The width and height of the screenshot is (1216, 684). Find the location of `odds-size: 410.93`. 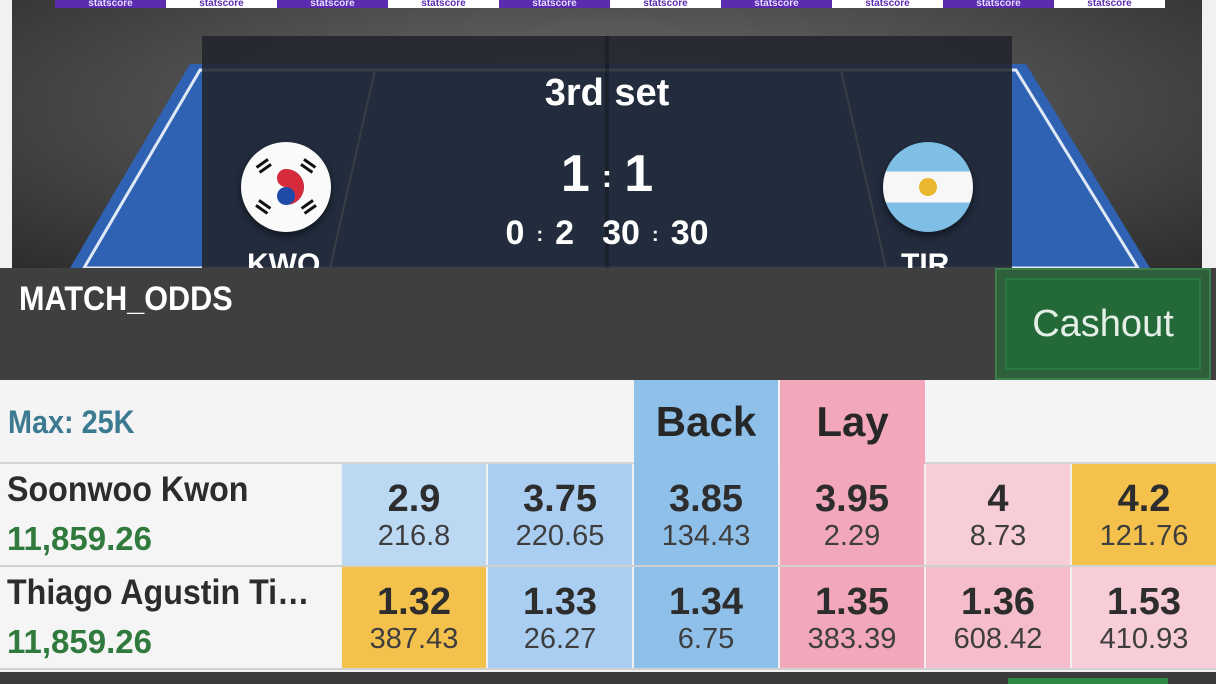

odds-size: 410.93 is located at coordinates (1144, 639).